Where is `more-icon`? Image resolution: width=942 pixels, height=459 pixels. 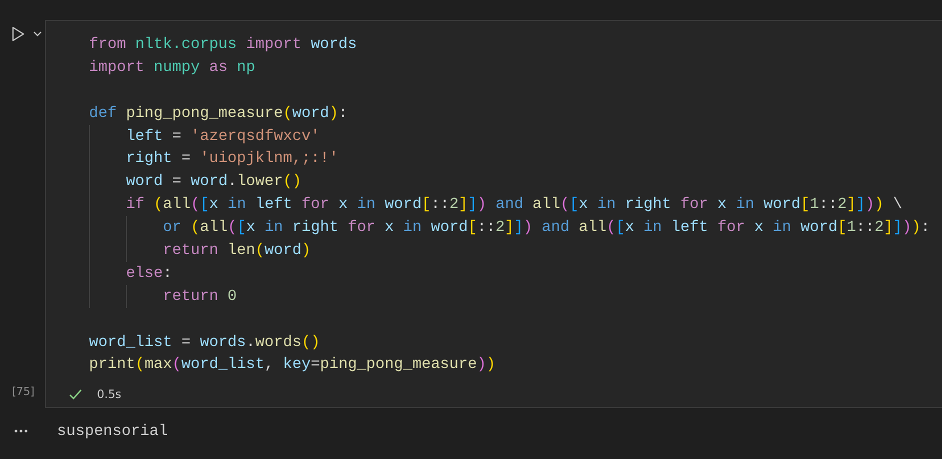
more-icon is located at coordinates (21, 430).